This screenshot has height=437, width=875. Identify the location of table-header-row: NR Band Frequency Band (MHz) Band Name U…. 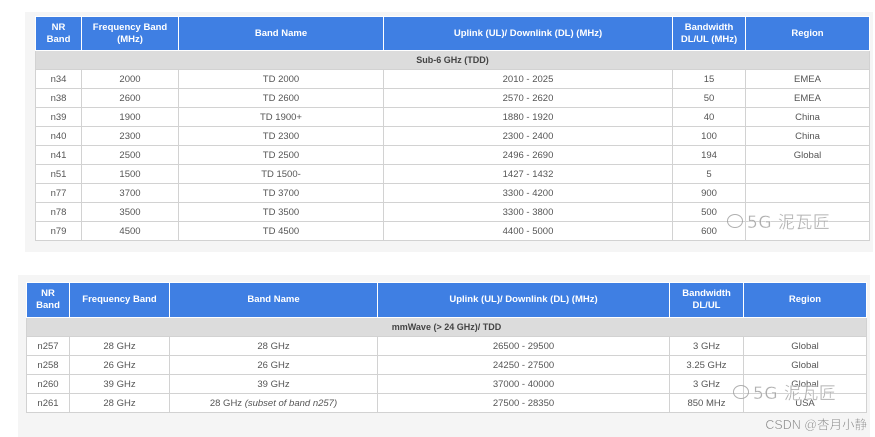
(452, 33).